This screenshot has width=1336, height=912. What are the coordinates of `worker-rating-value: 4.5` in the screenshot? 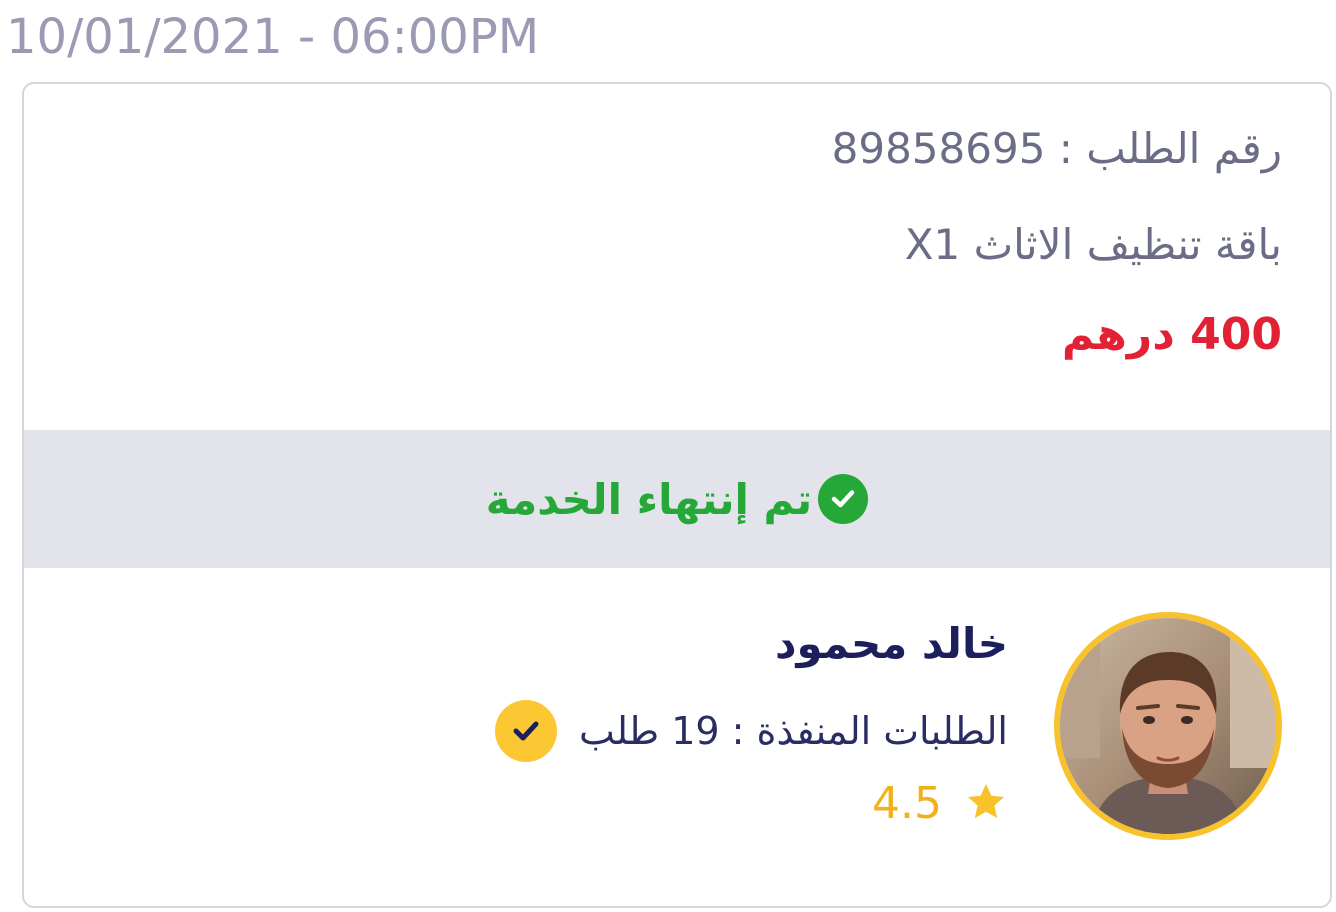 It's located at (907, 803).